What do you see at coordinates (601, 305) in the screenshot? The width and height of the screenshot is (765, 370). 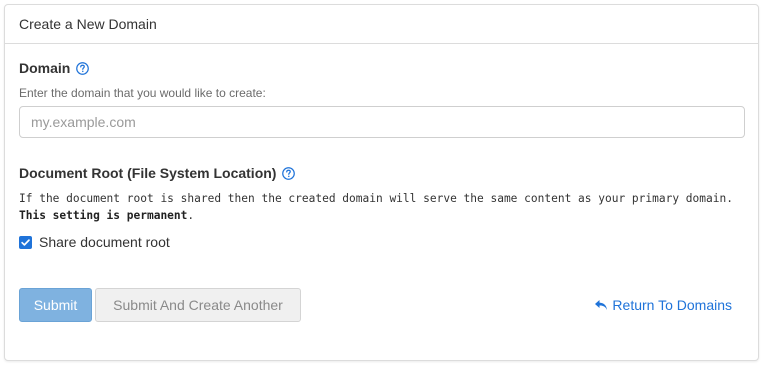 I see `reply-arrow-icon` at bounding box center [601, 305].